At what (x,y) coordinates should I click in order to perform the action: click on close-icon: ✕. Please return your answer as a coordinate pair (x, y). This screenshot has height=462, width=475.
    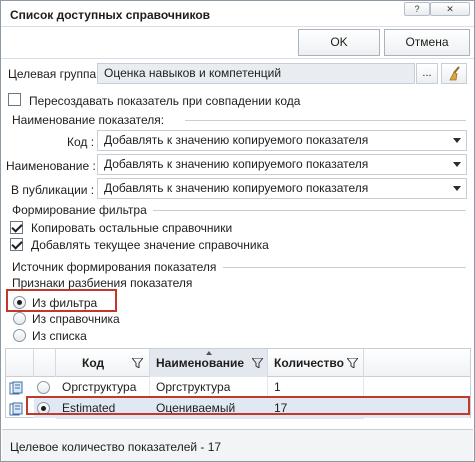
    Looking at the image, I should click on (450, 9).